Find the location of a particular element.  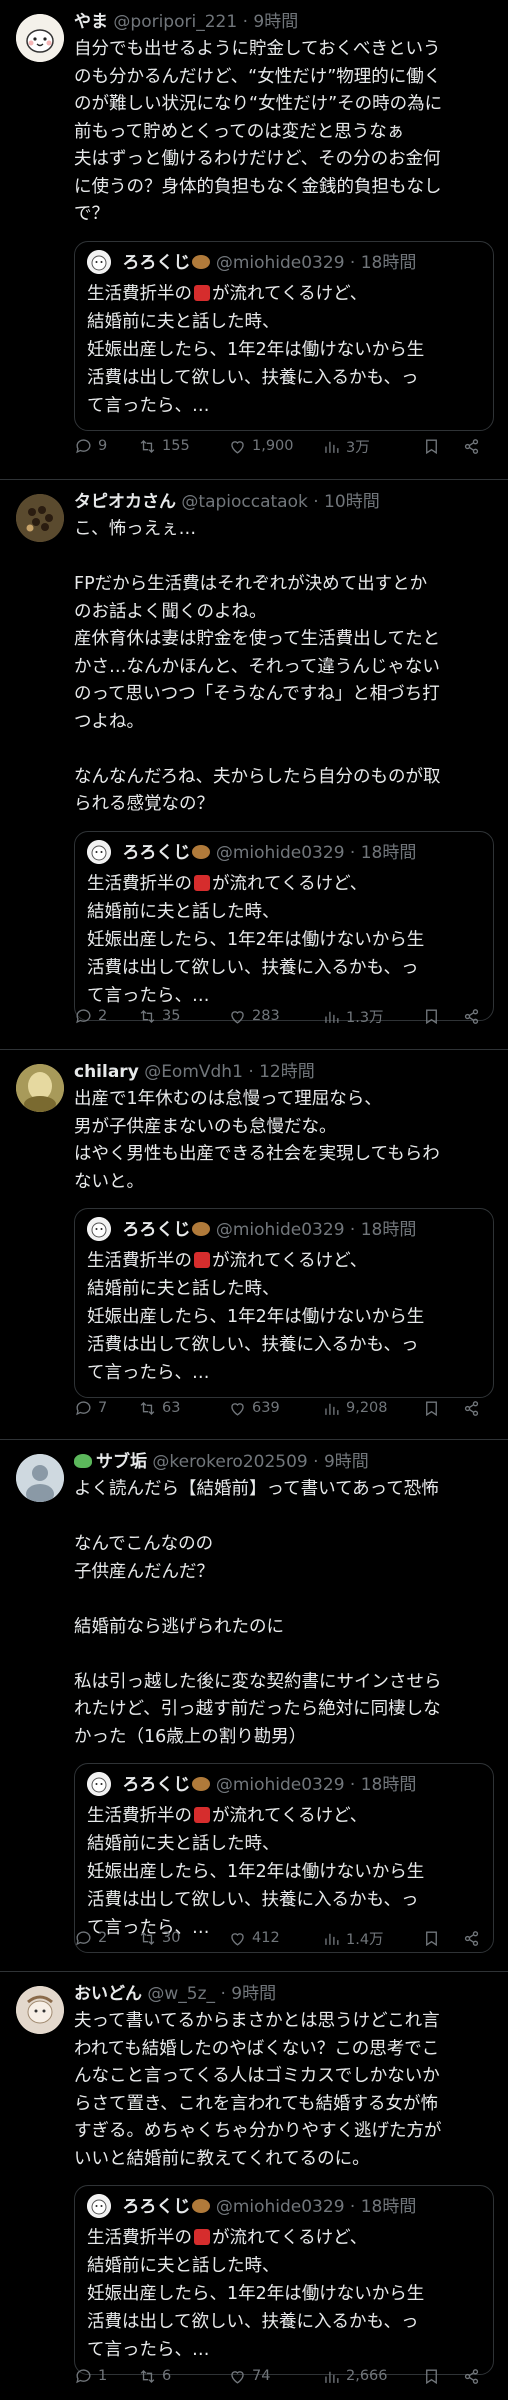

user-name: やま is located at coordinates (91, 22).